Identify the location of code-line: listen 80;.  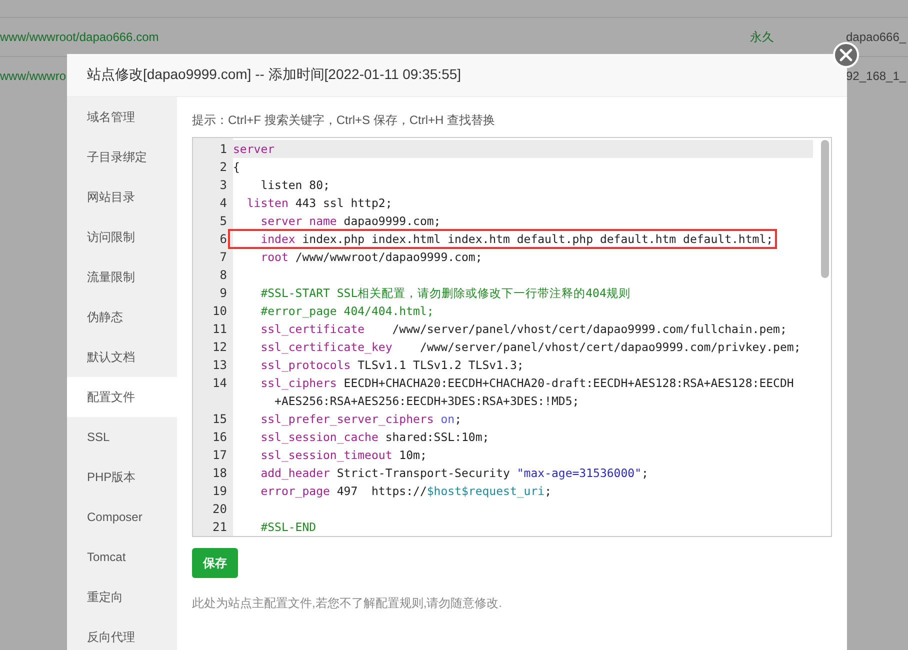
(295, 185).